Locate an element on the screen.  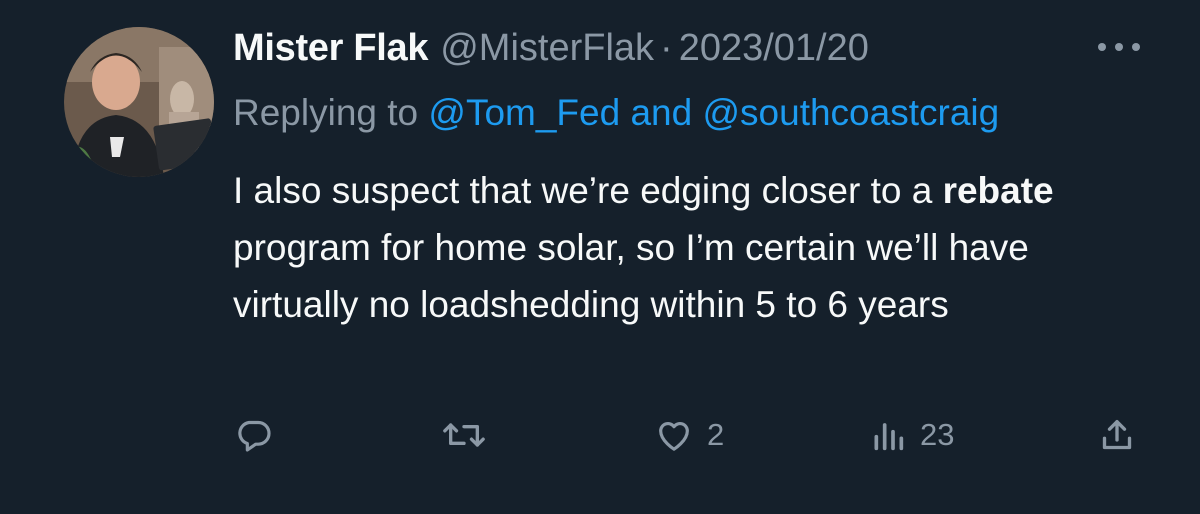
more-icon is located at coordinates (1119, 47).